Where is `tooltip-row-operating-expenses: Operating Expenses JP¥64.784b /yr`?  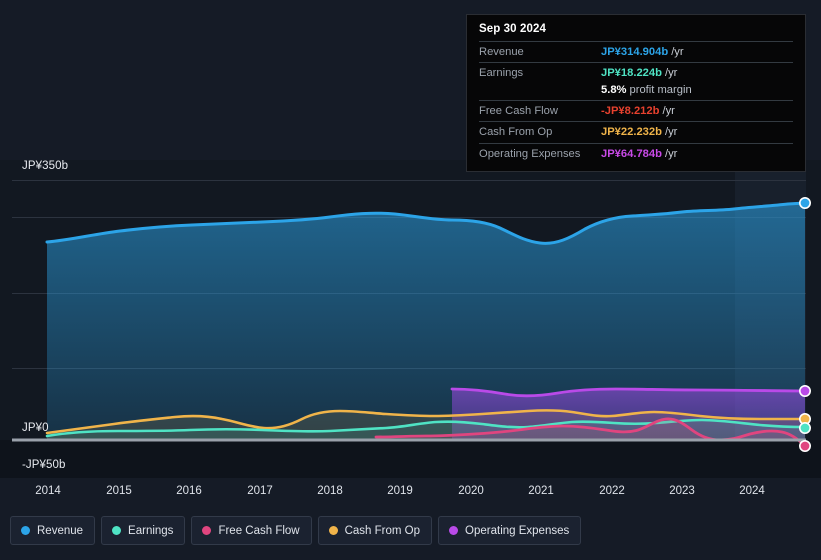
tooltip-row-operating-expenses: Operating Expenses JP¥64.784b /yr is located at coordinates (636, 153).